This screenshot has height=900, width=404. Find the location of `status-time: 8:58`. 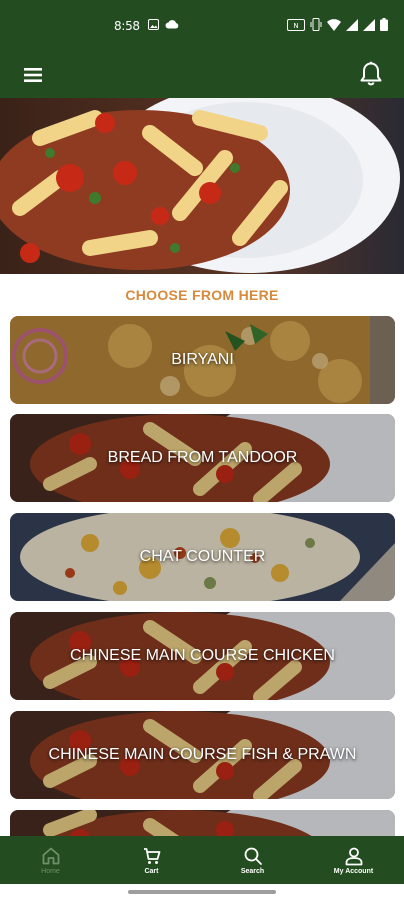

status-time: 8:58 is located at coordinates (127, 26).